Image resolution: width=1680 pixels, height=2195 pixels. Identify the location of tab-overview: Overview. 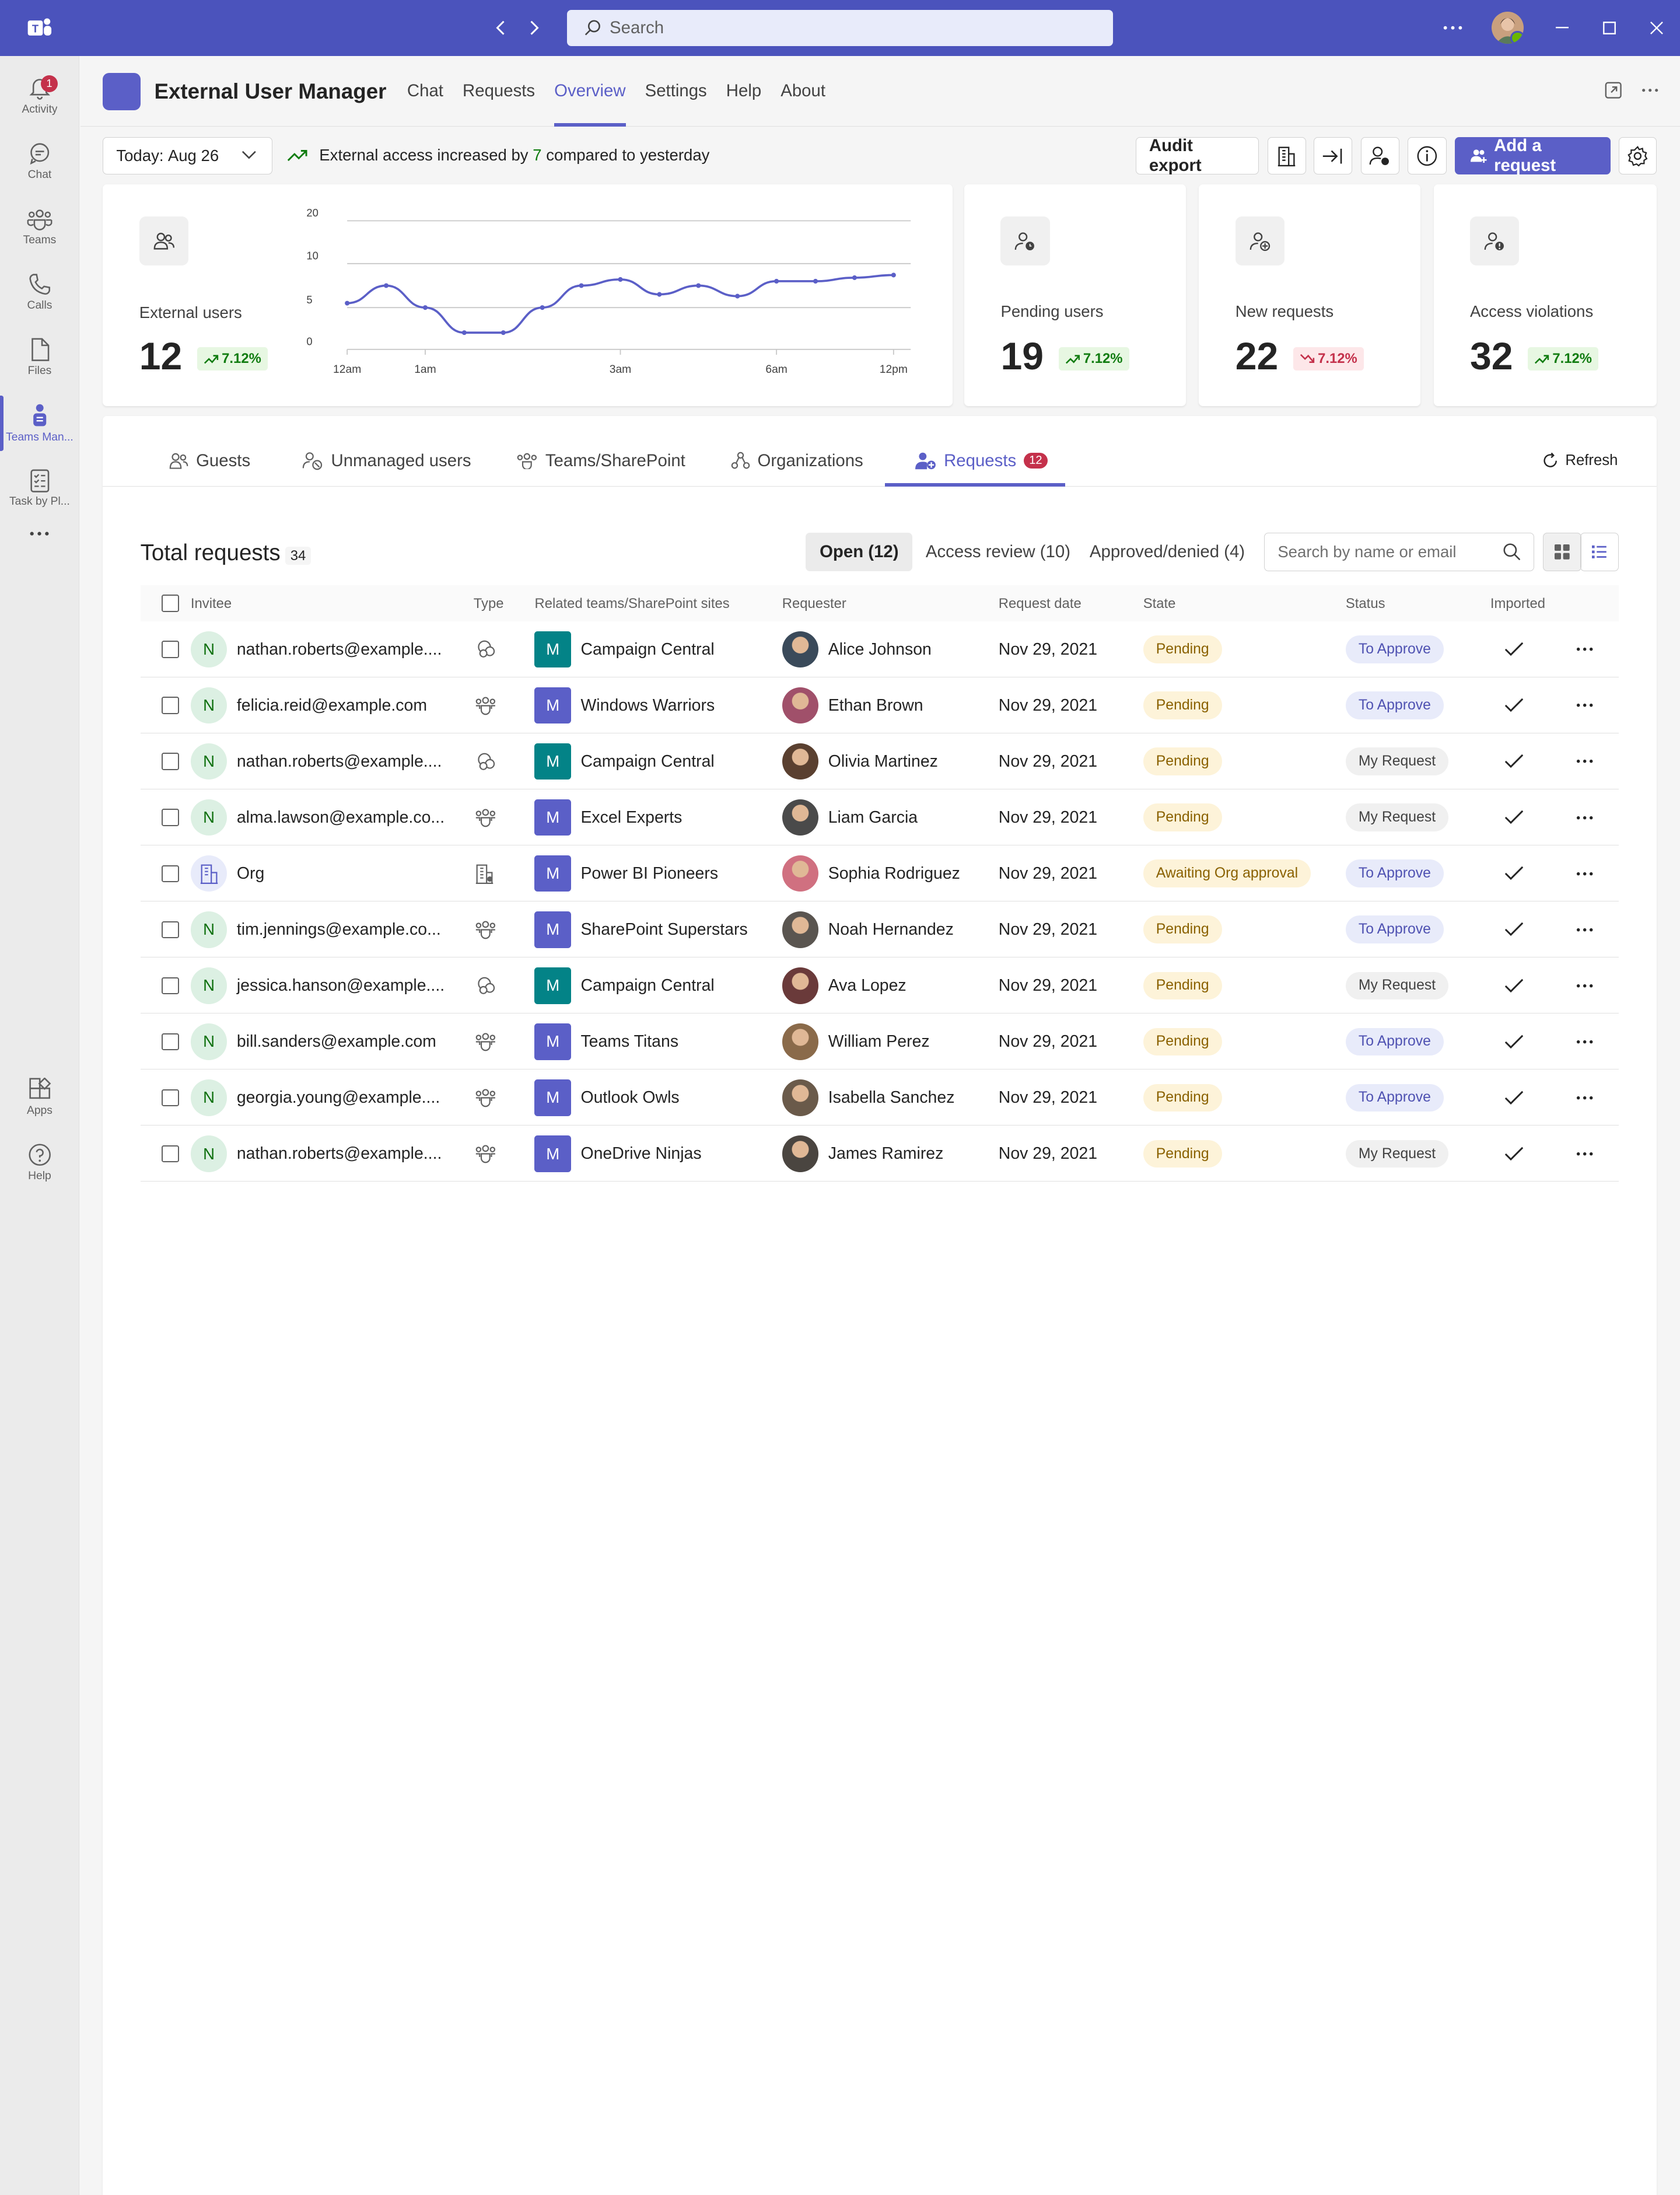
(590, 91).